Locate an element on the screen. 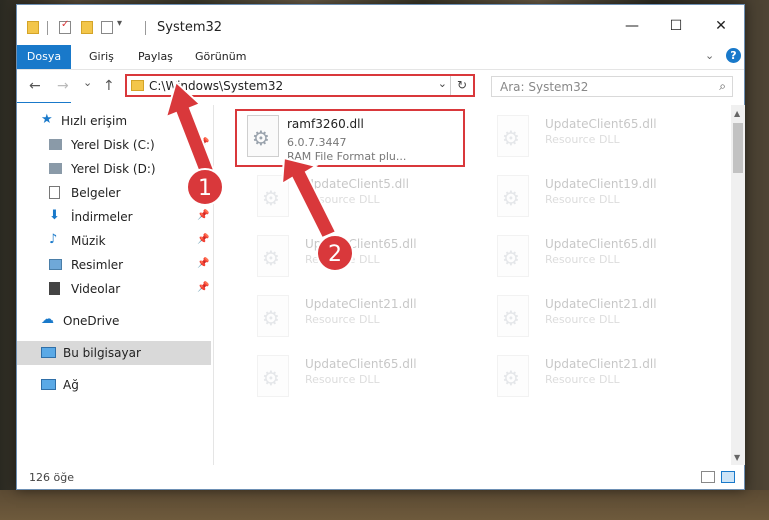 This screenshot has height=520, width=769. address-dropdown-icon: ⌄ is located at coordinates (442, 83).